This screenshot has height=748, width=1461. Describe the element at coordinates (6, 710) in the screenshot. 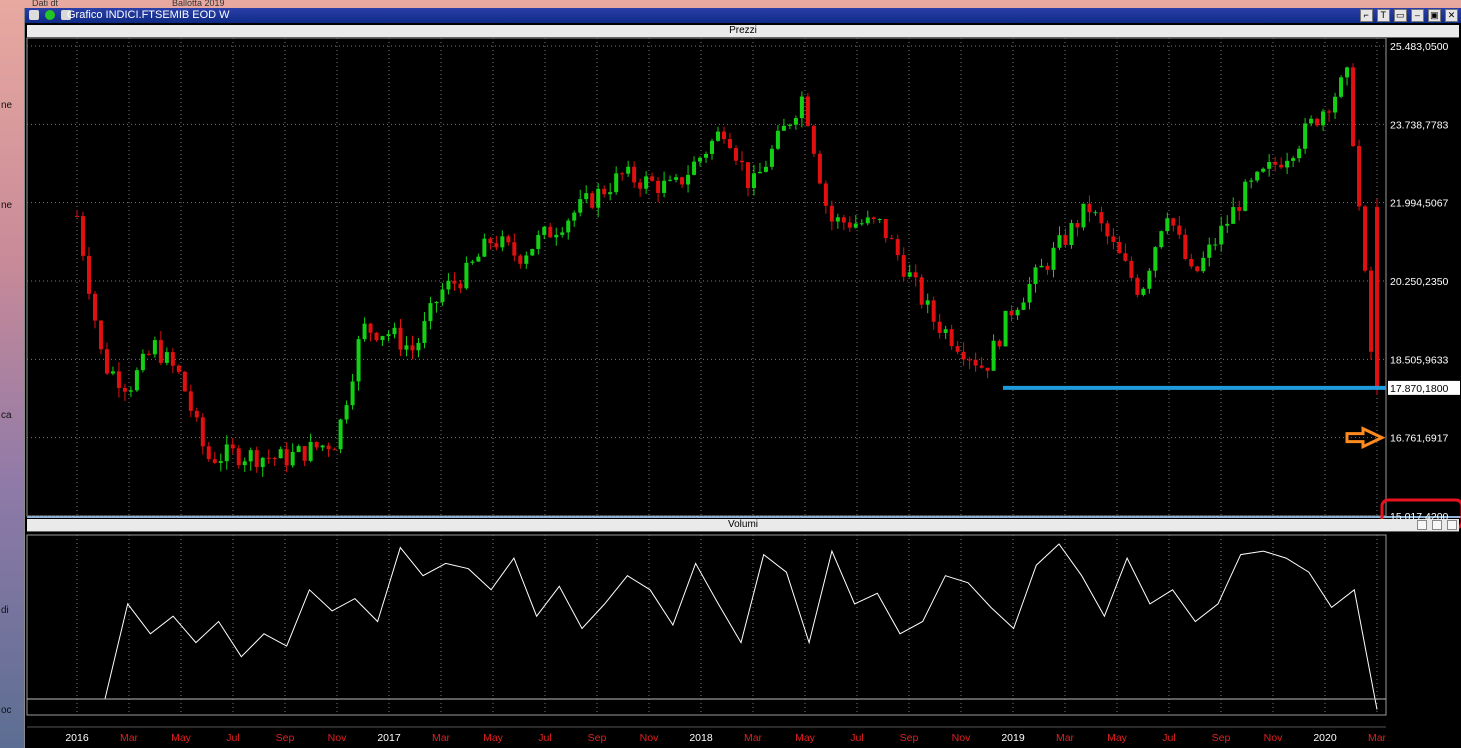

I see `desktop-label: oc` at that location.